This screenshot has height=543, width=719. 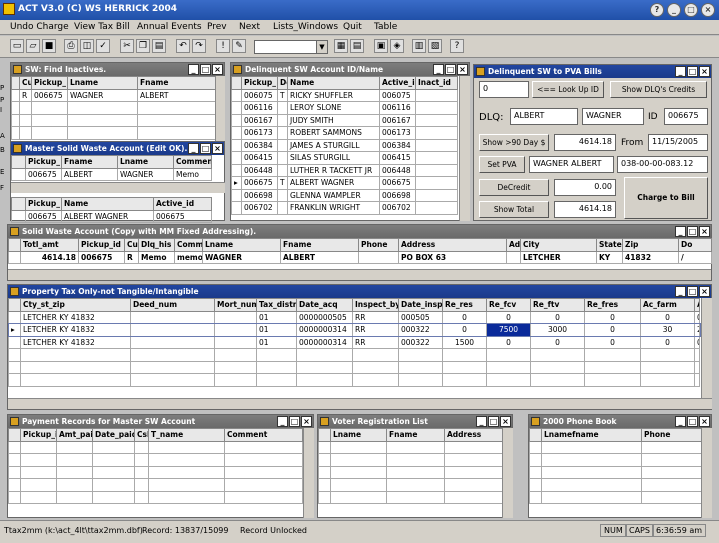 I want to click on menu-lists-windows: Lists_Windows, so click(x=305, y=27).